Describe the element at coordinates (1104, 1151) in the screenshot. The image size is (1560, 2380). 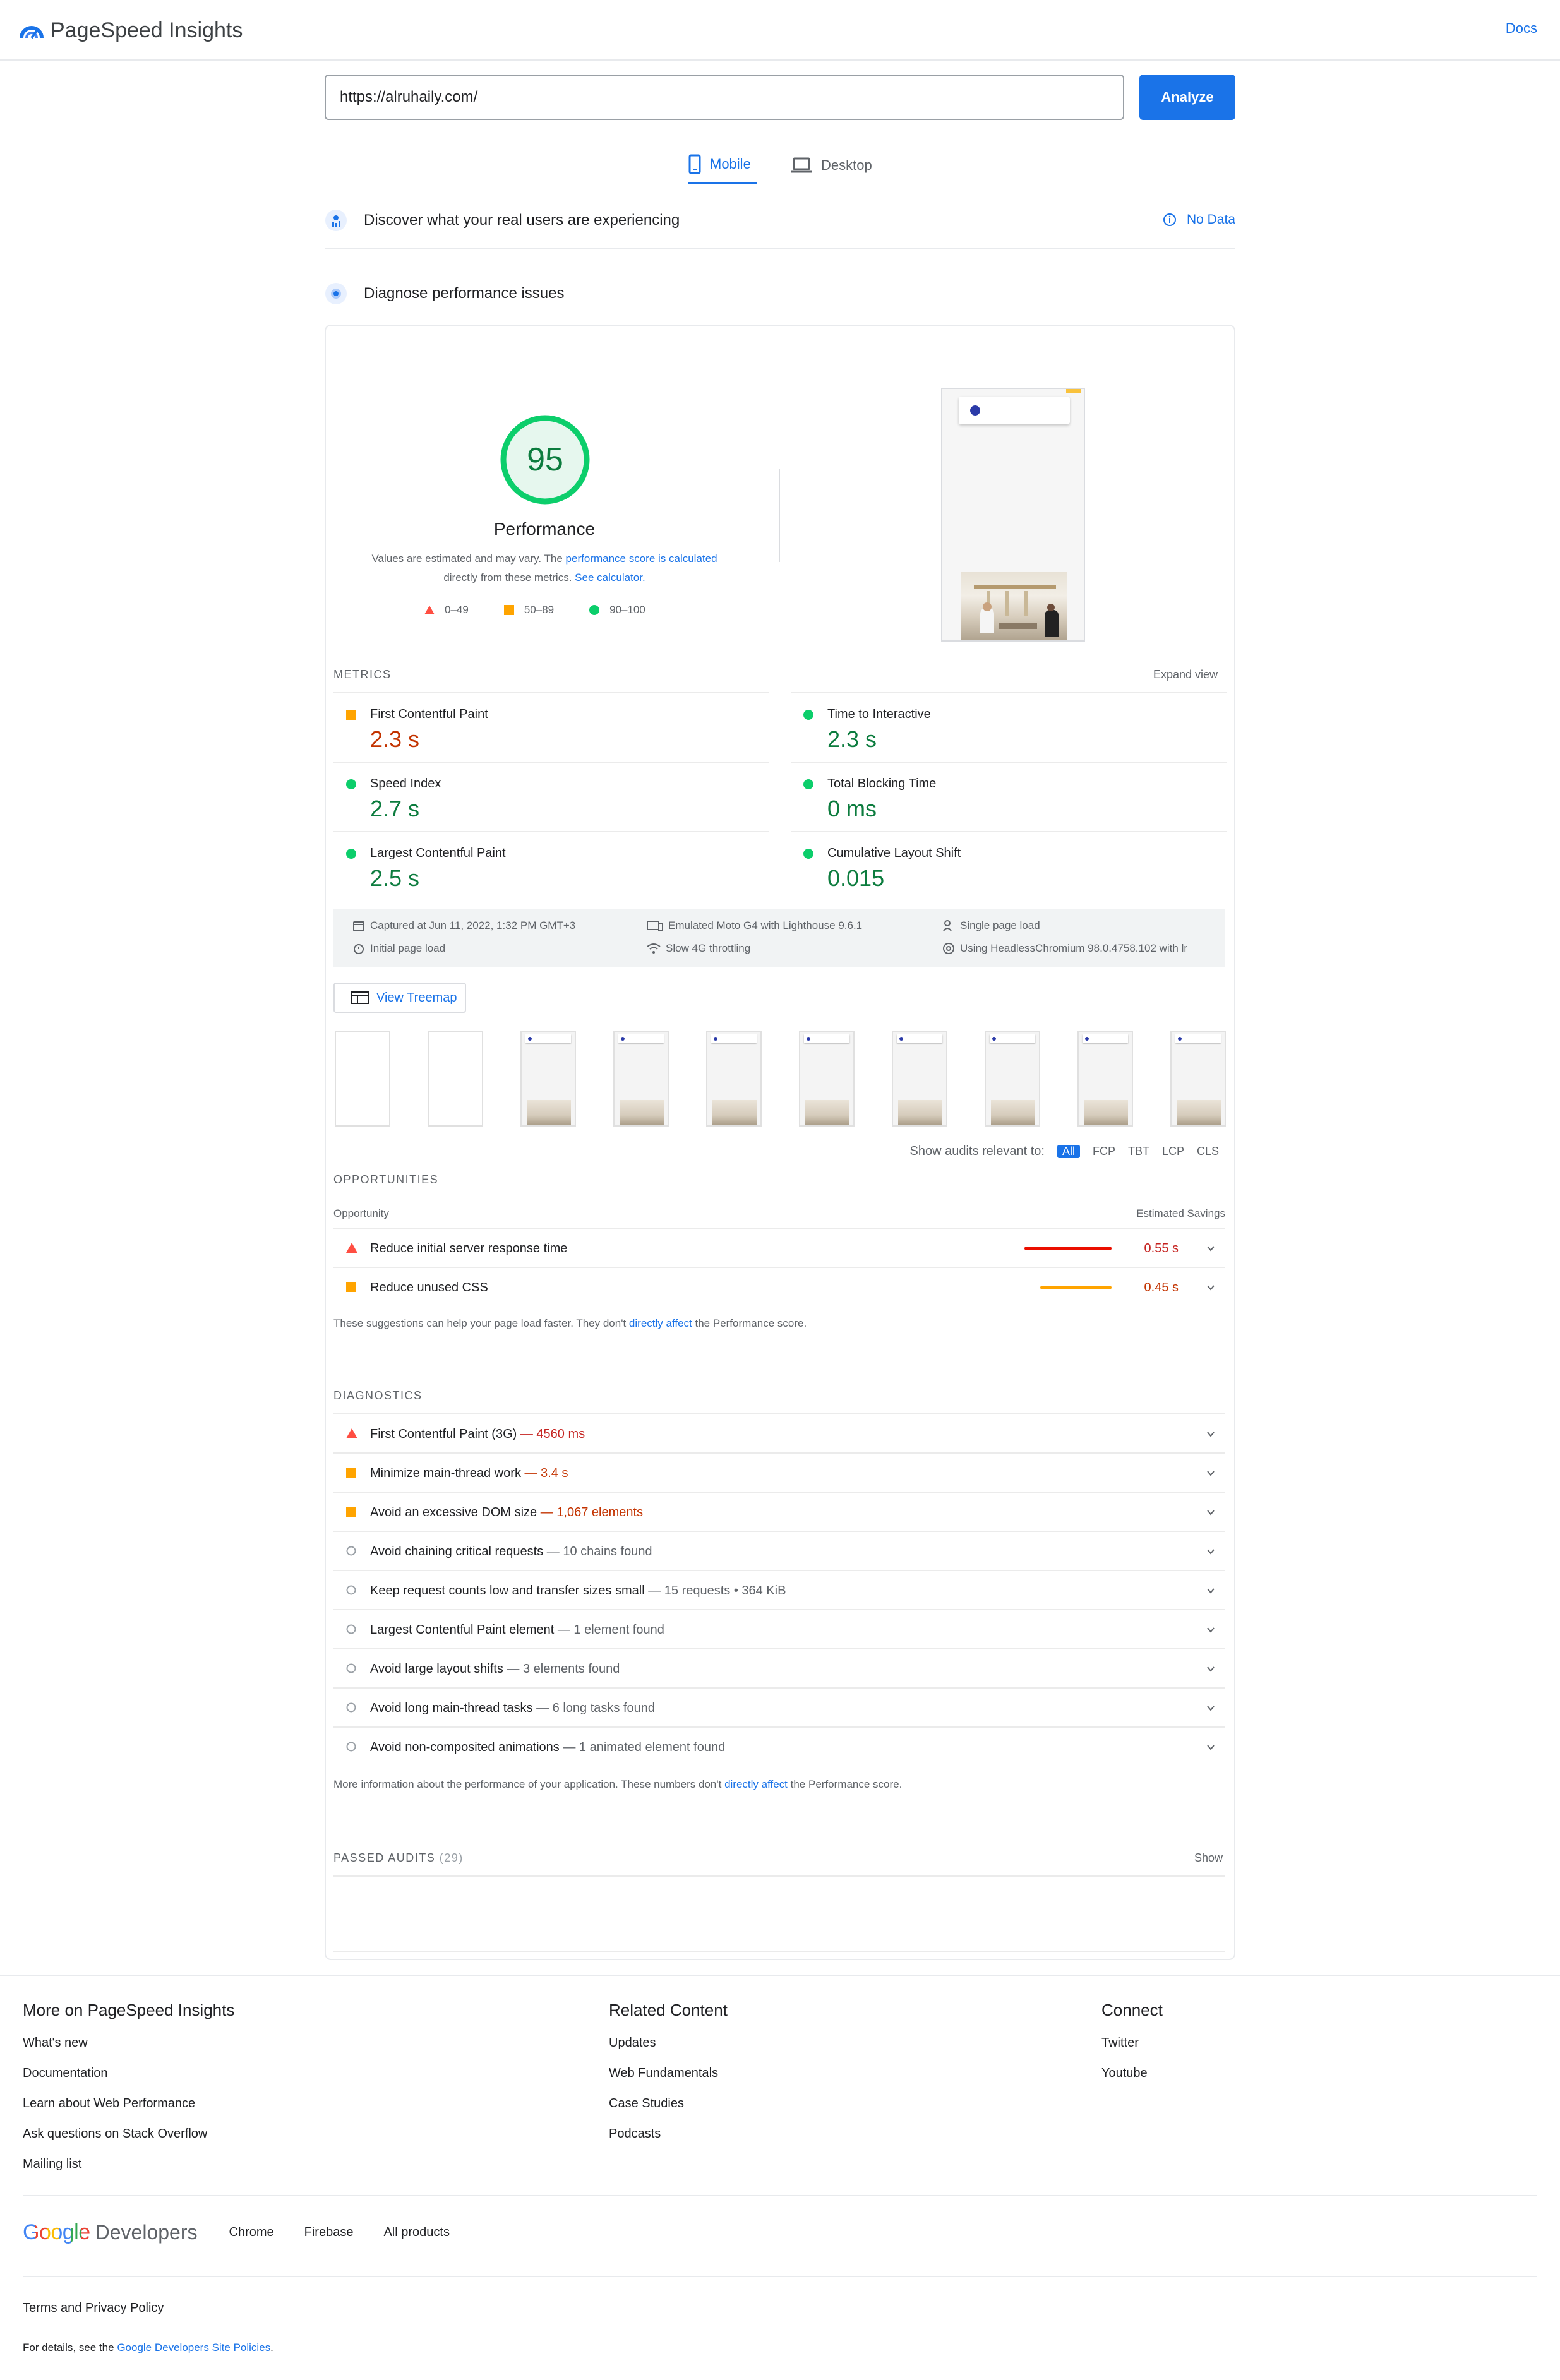
I see `filter-chip-fcp: FCP` at that location.